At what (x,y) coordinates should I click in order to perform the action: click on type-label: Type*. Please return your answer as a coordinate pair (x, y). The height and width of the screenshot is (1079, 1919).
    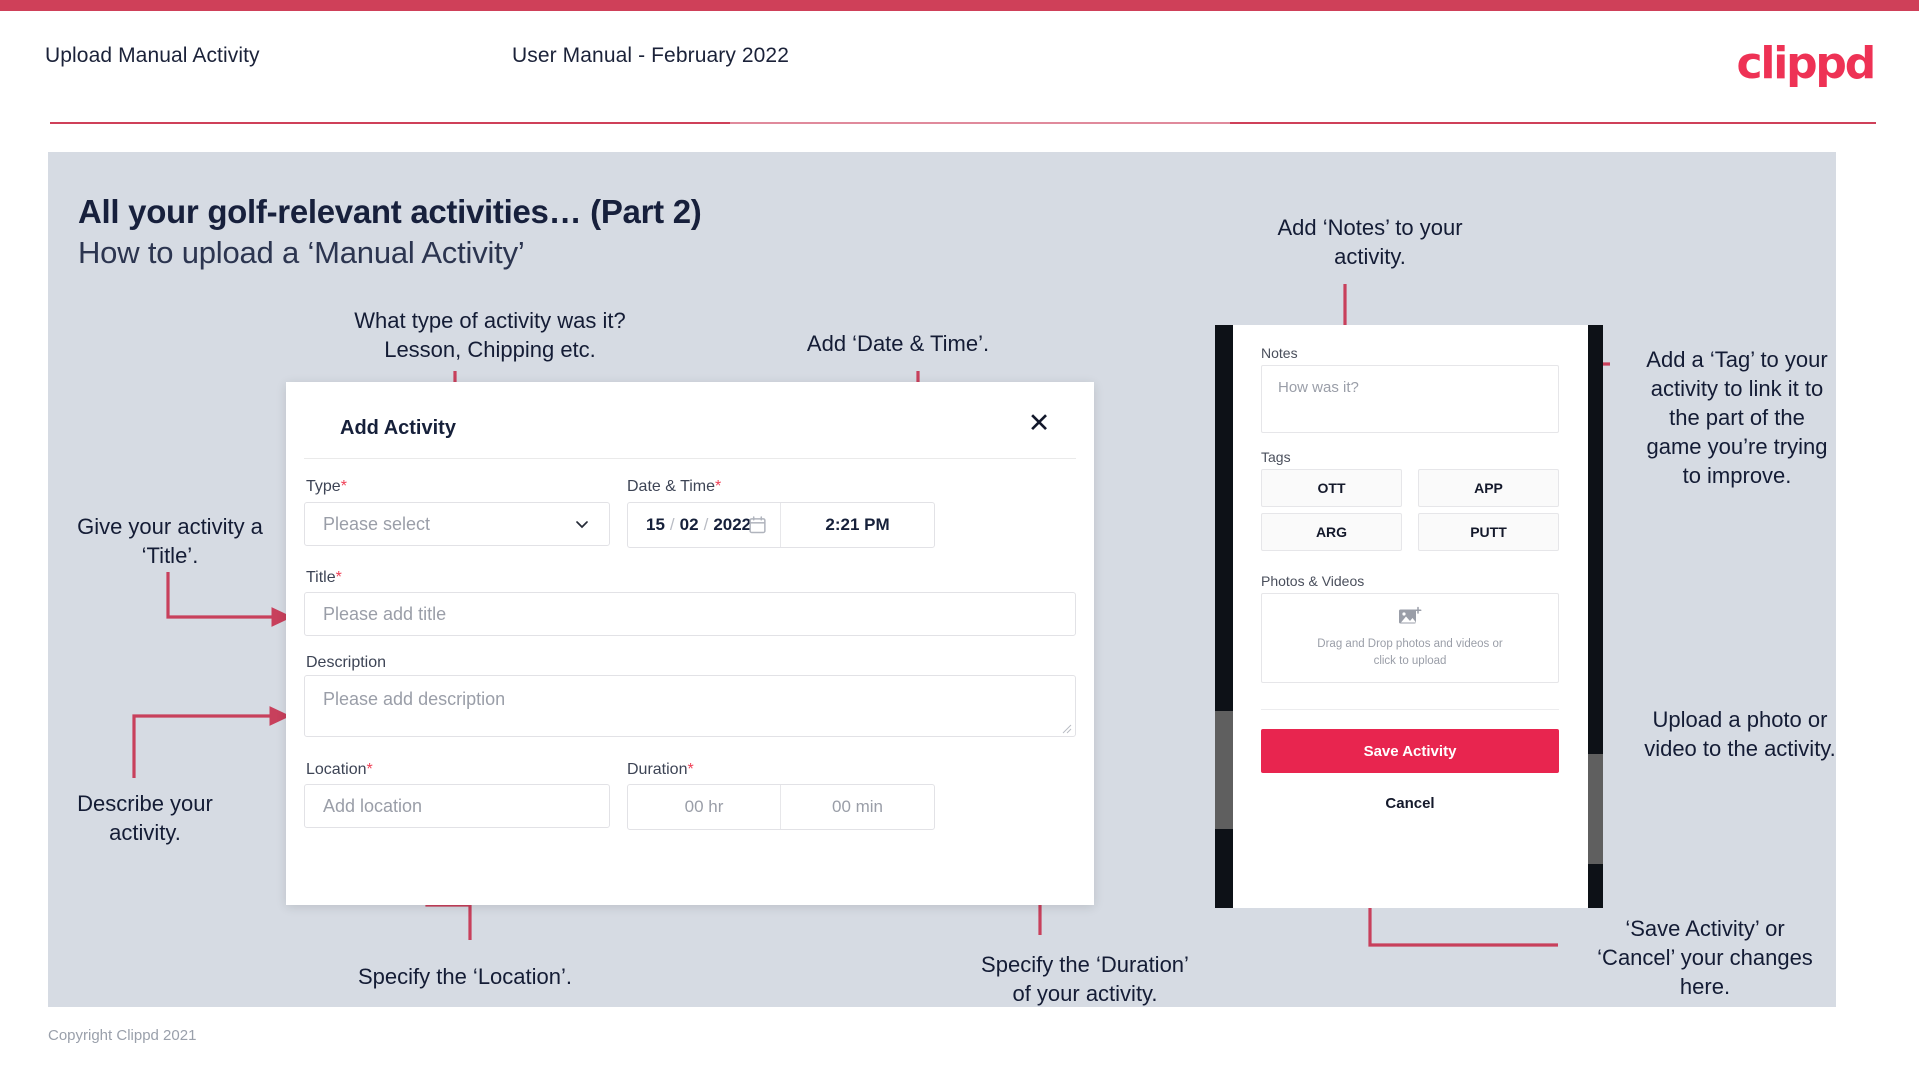
    Looking at the image, I should click on (326, 487).